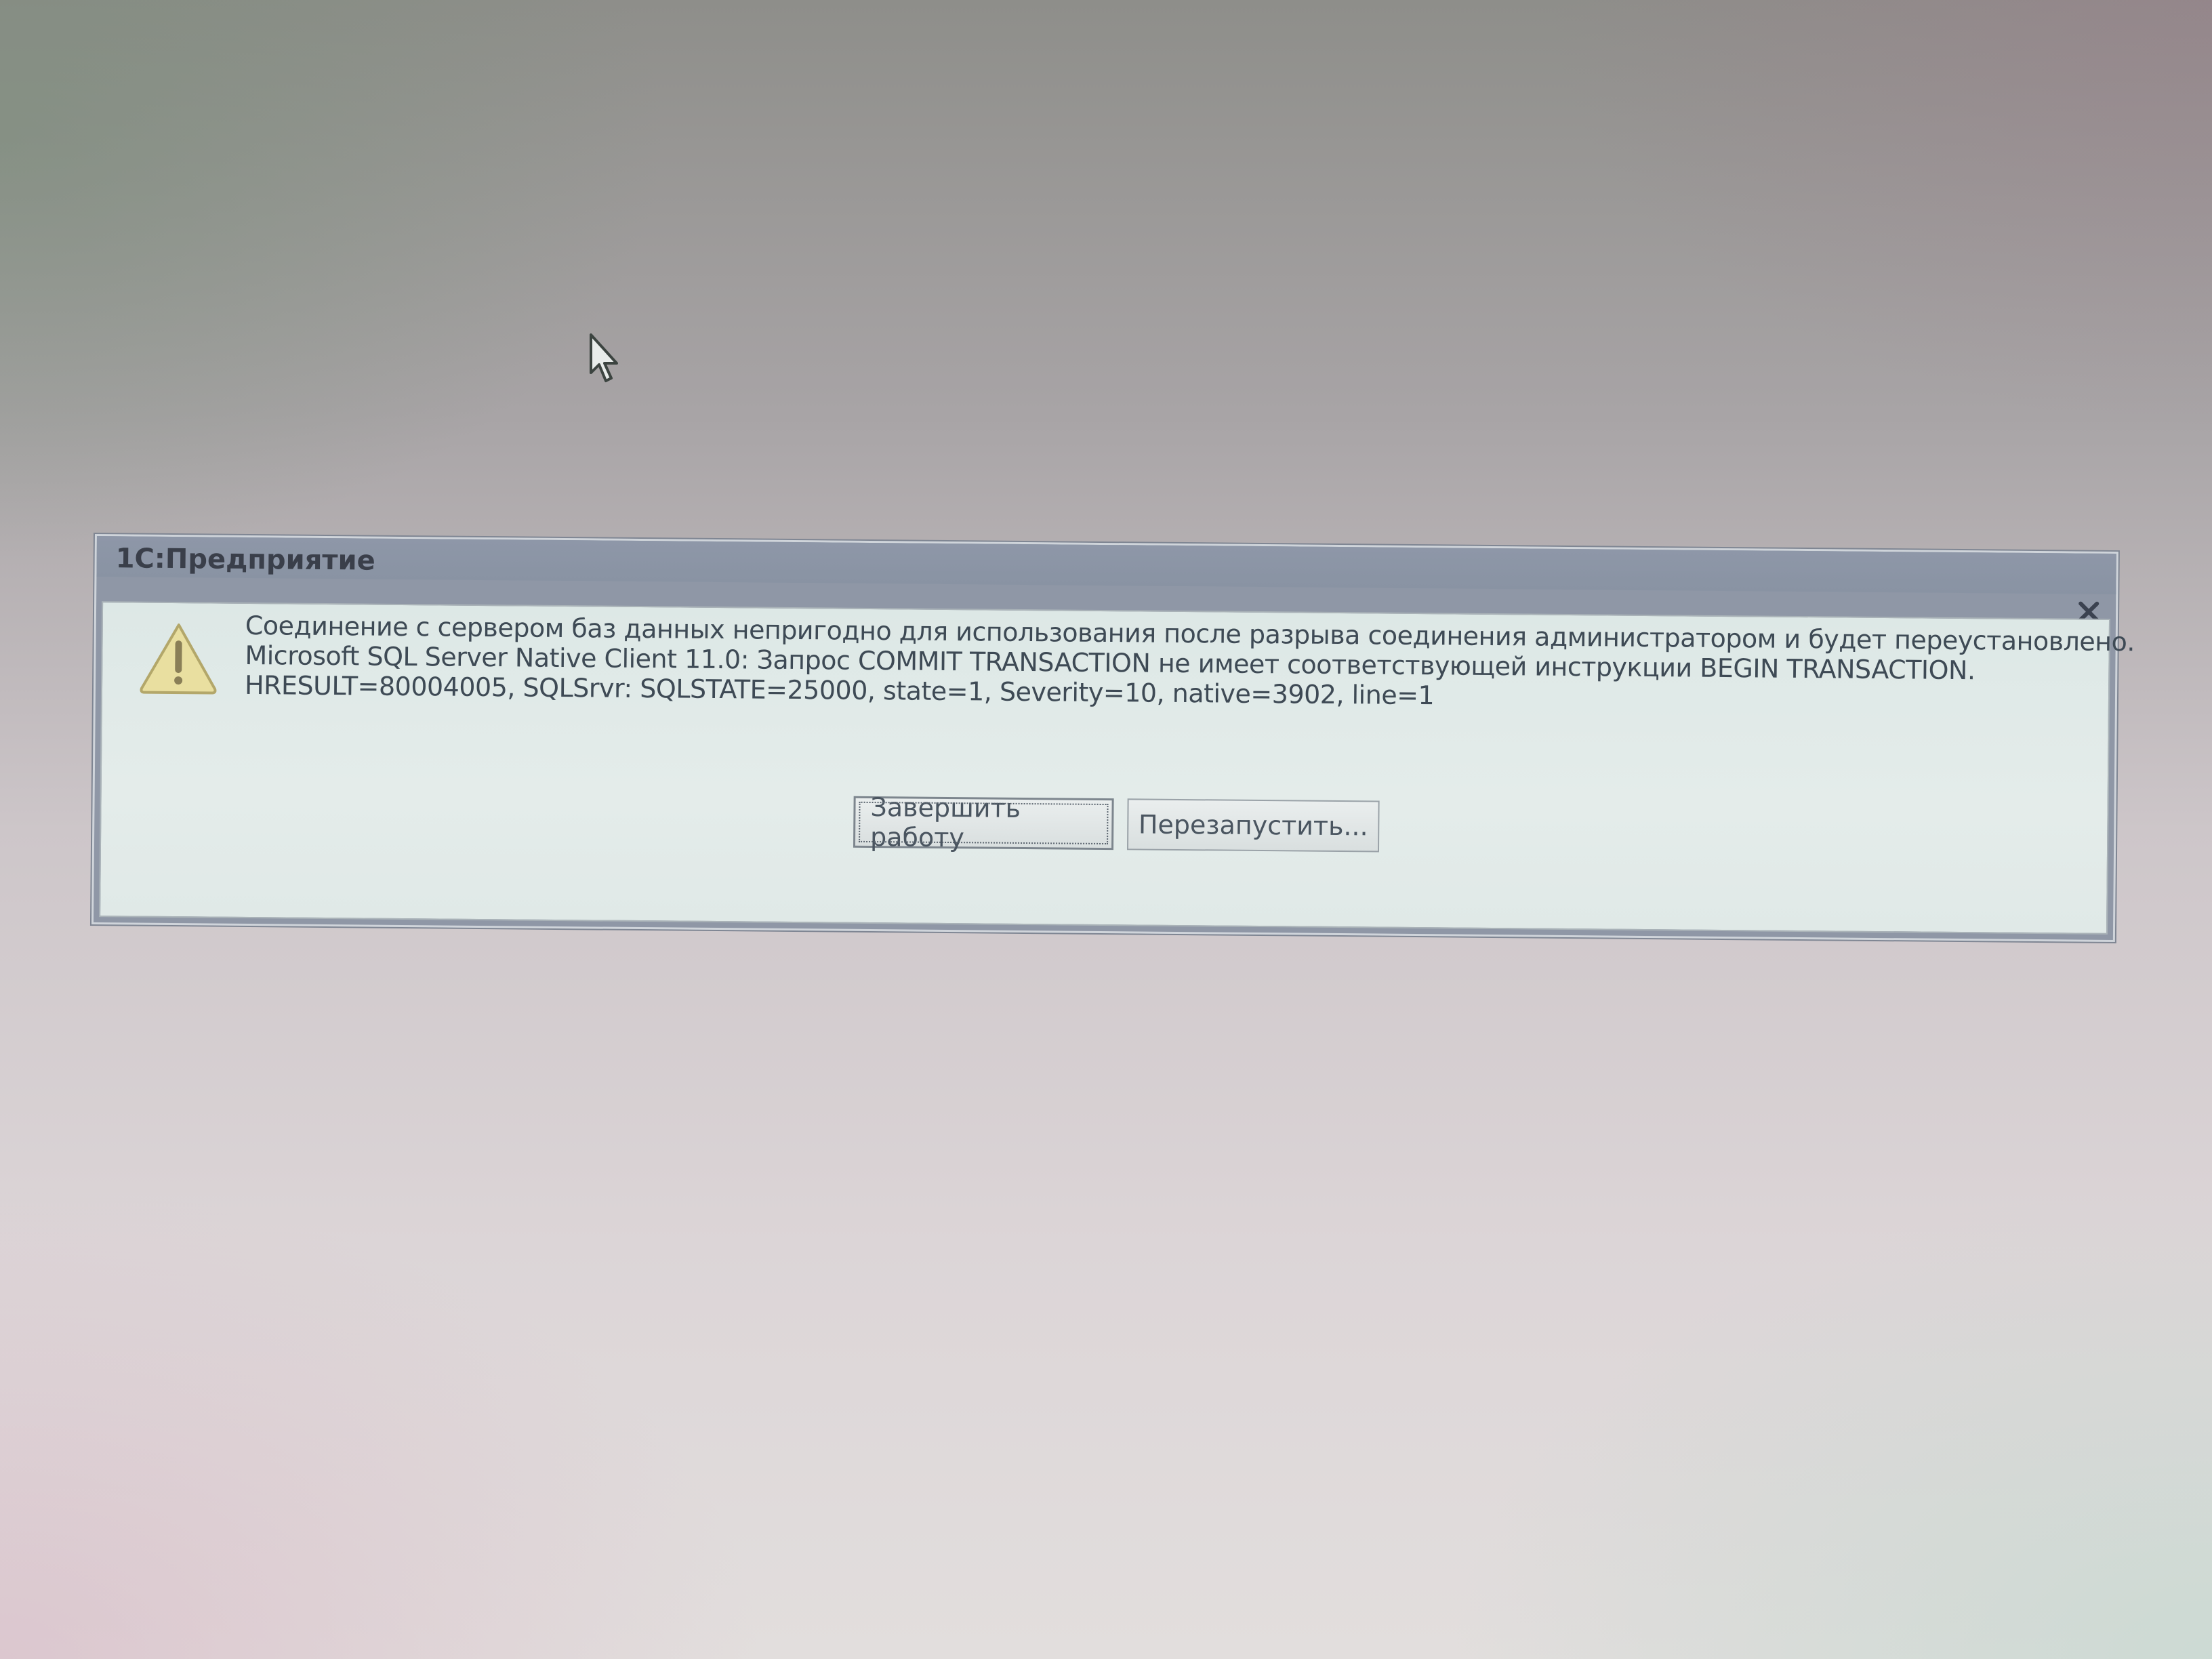  Describe the element at coordinates (245, 560) in the screenshot. I see `dialog-title: 1С:Предприятие` at that location.